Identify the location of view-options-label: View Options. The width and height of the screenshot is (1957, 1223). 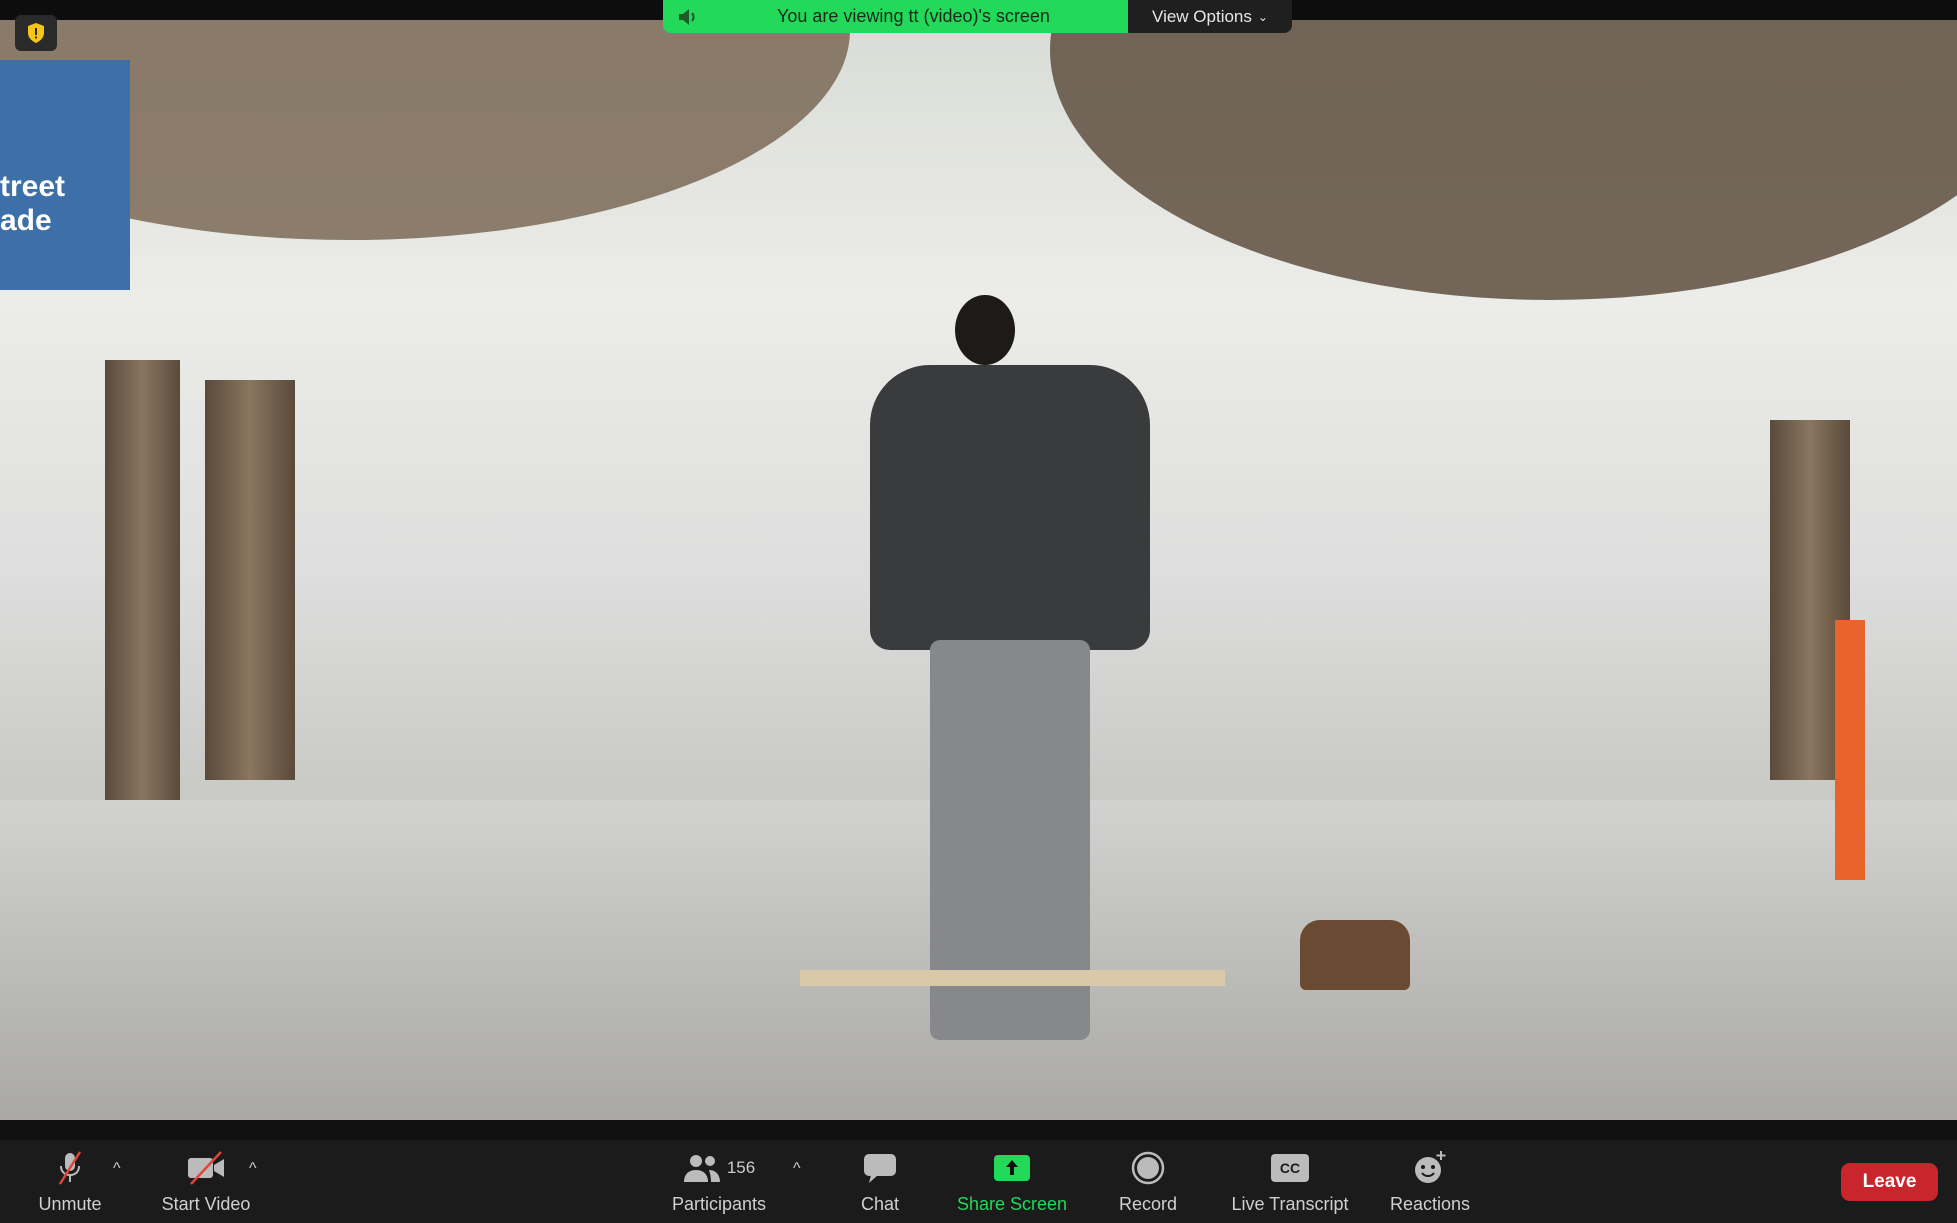
(1202, 16).